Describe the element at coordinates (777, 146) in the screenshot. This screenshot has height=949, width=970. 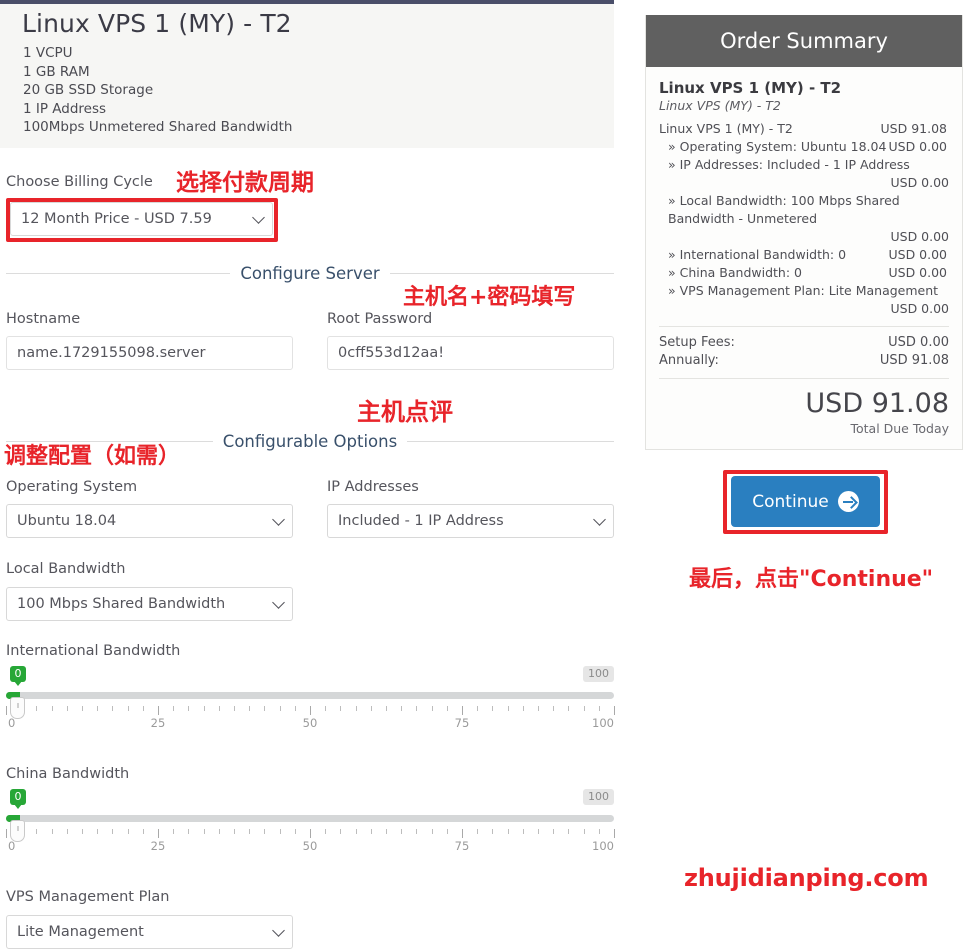
I see `order-summary-item-label: » Operating System: Ubuntu 18.04` at that location.